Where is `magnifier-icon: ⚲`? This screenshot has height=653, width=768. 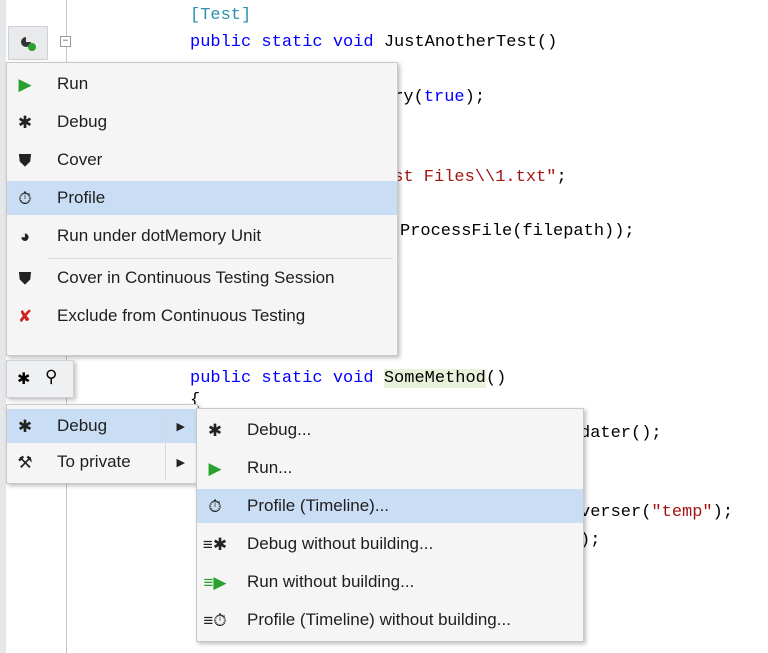
magnifier-icon: ⚲ is located at coordinates (51, 377).